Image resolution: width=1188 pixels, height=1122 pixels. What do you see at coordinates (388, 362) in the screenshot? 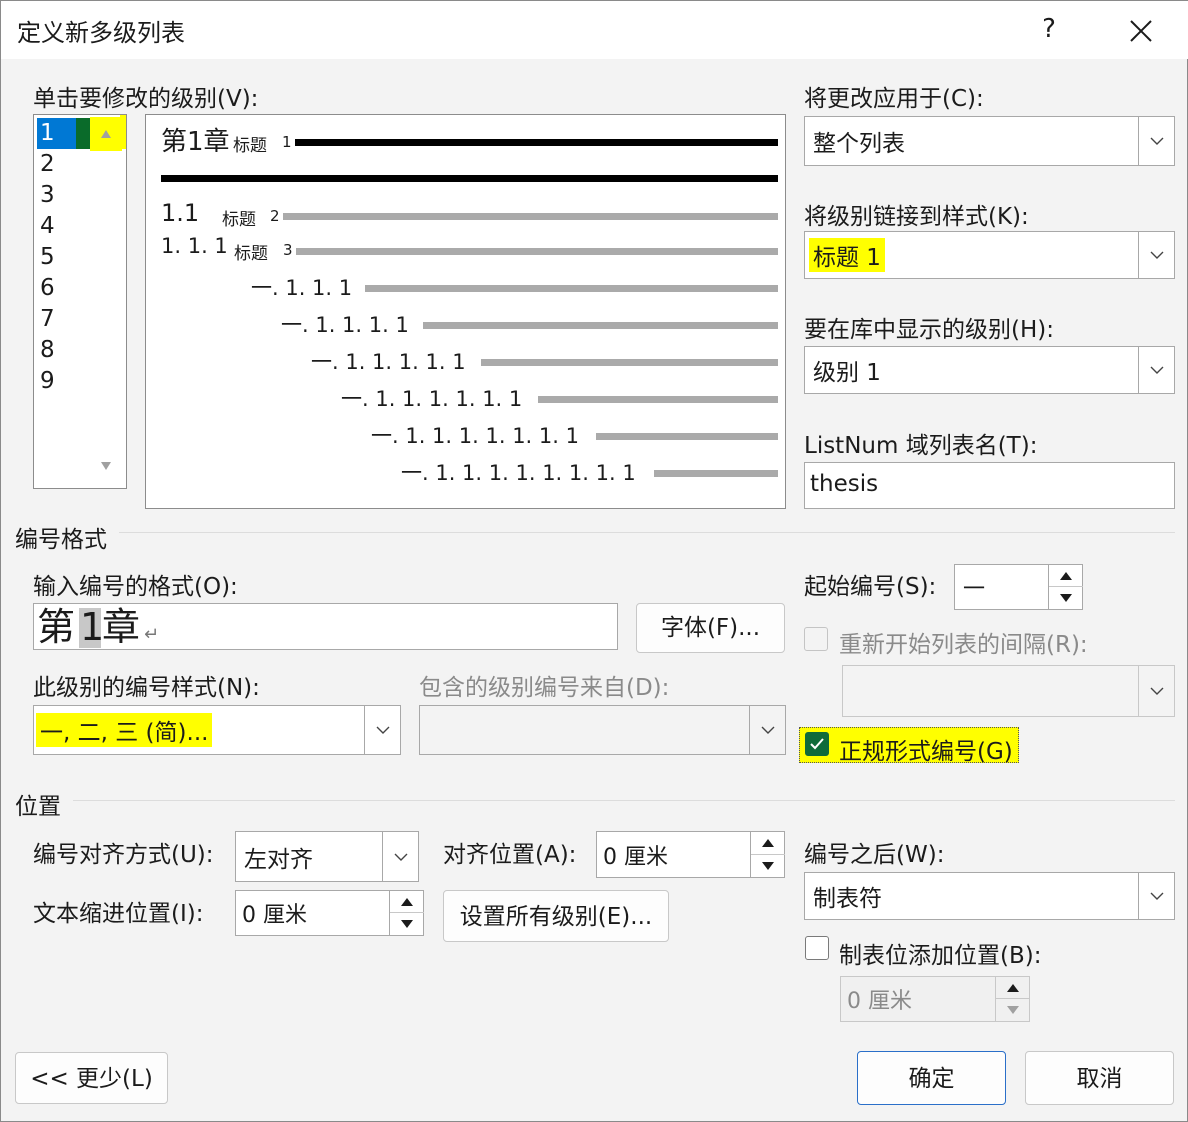
I see `preview-number-6: 一. 1. 1. 1. 1. 1` at bounding box center [388, 362].